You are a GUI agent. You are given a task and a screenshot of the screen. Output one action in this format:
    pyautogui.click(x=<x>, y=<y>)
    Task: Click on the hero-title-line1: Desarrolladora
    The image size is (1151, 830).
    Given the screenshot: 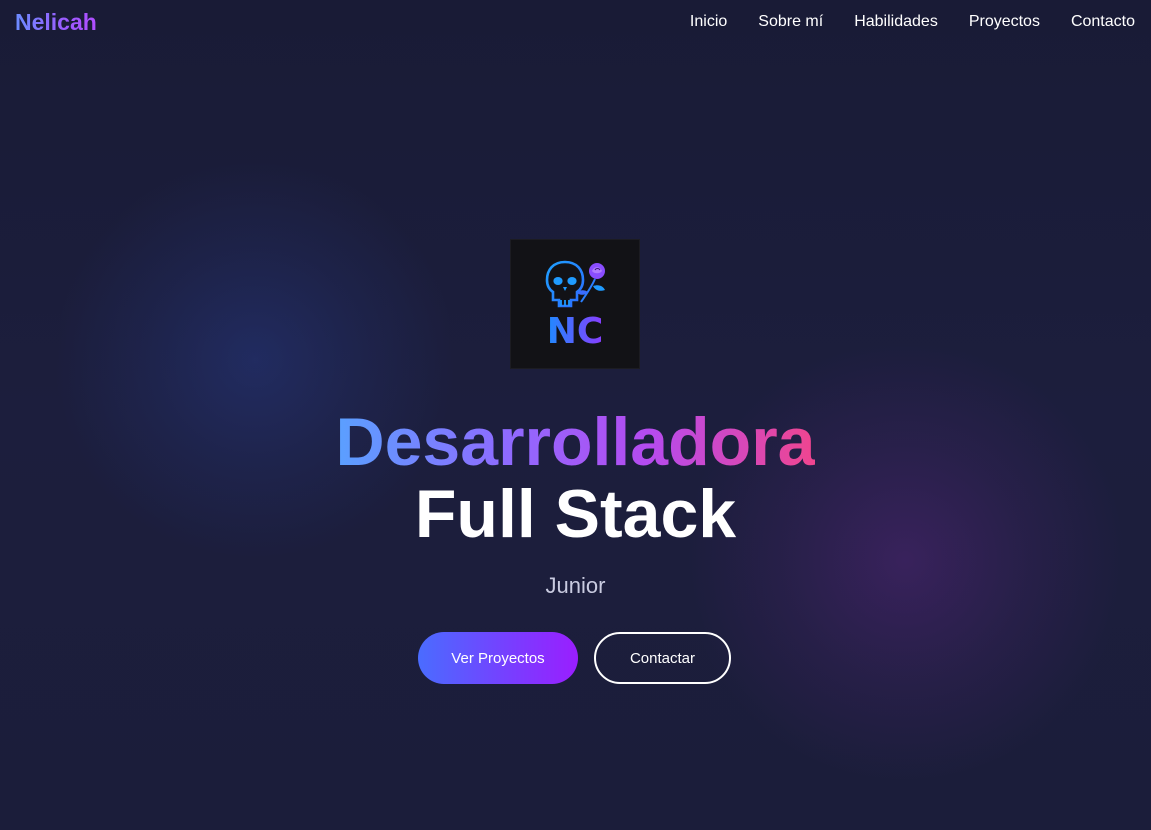 What is the action you would take?
    pyautogui.click(x=575, y=442)
    